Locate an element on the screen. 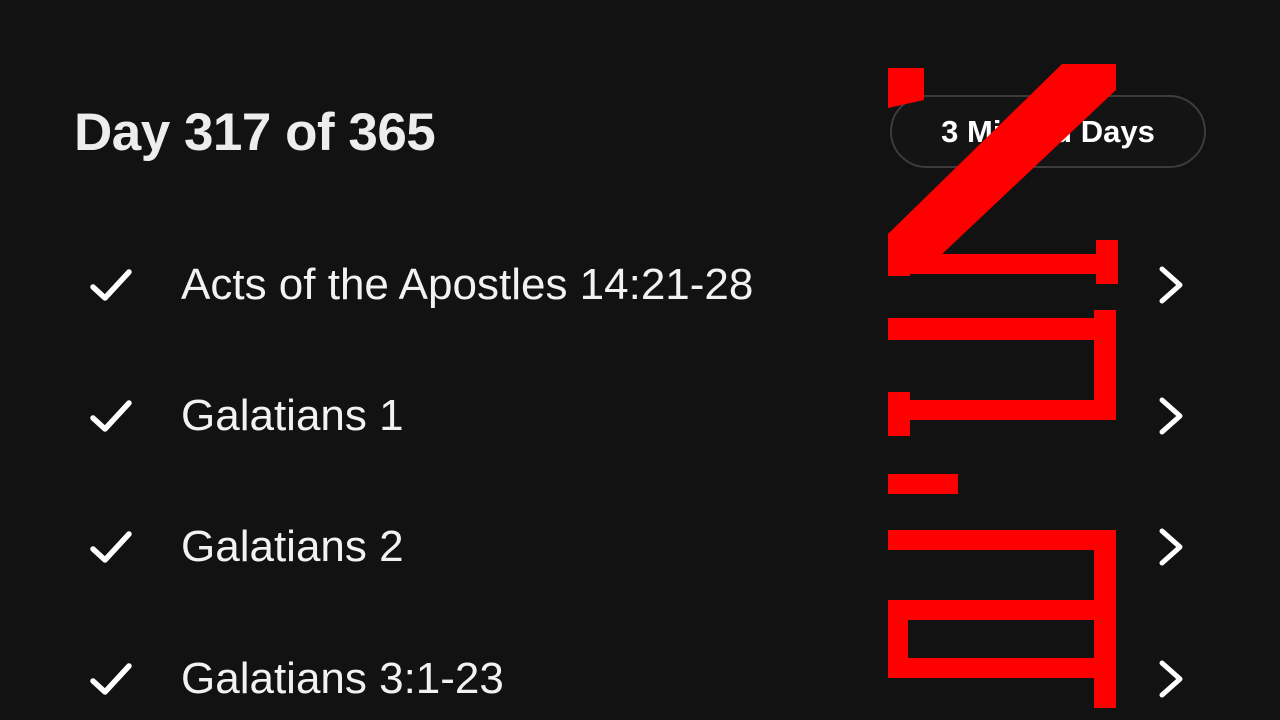  reading-row: Galatians 1 is located at coordinates (640, 416).